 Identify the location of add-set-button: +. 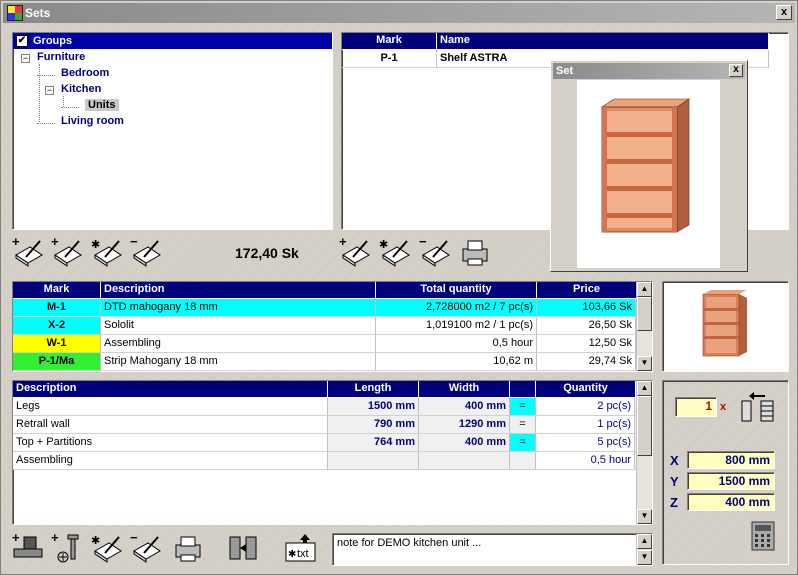
(355, 250).